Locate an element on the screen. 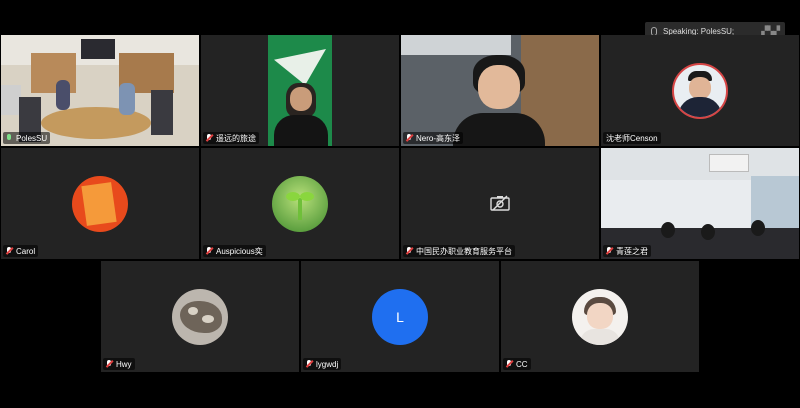 This screenshot has width=800, height=408. participant-name-tag: Hwy is located at coordinates (119, 364).